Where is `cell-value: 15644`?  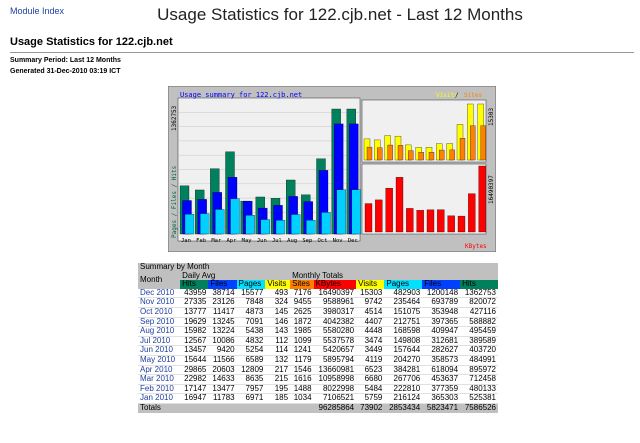 cell-value: 15644 is located at coordinates (194, 360).